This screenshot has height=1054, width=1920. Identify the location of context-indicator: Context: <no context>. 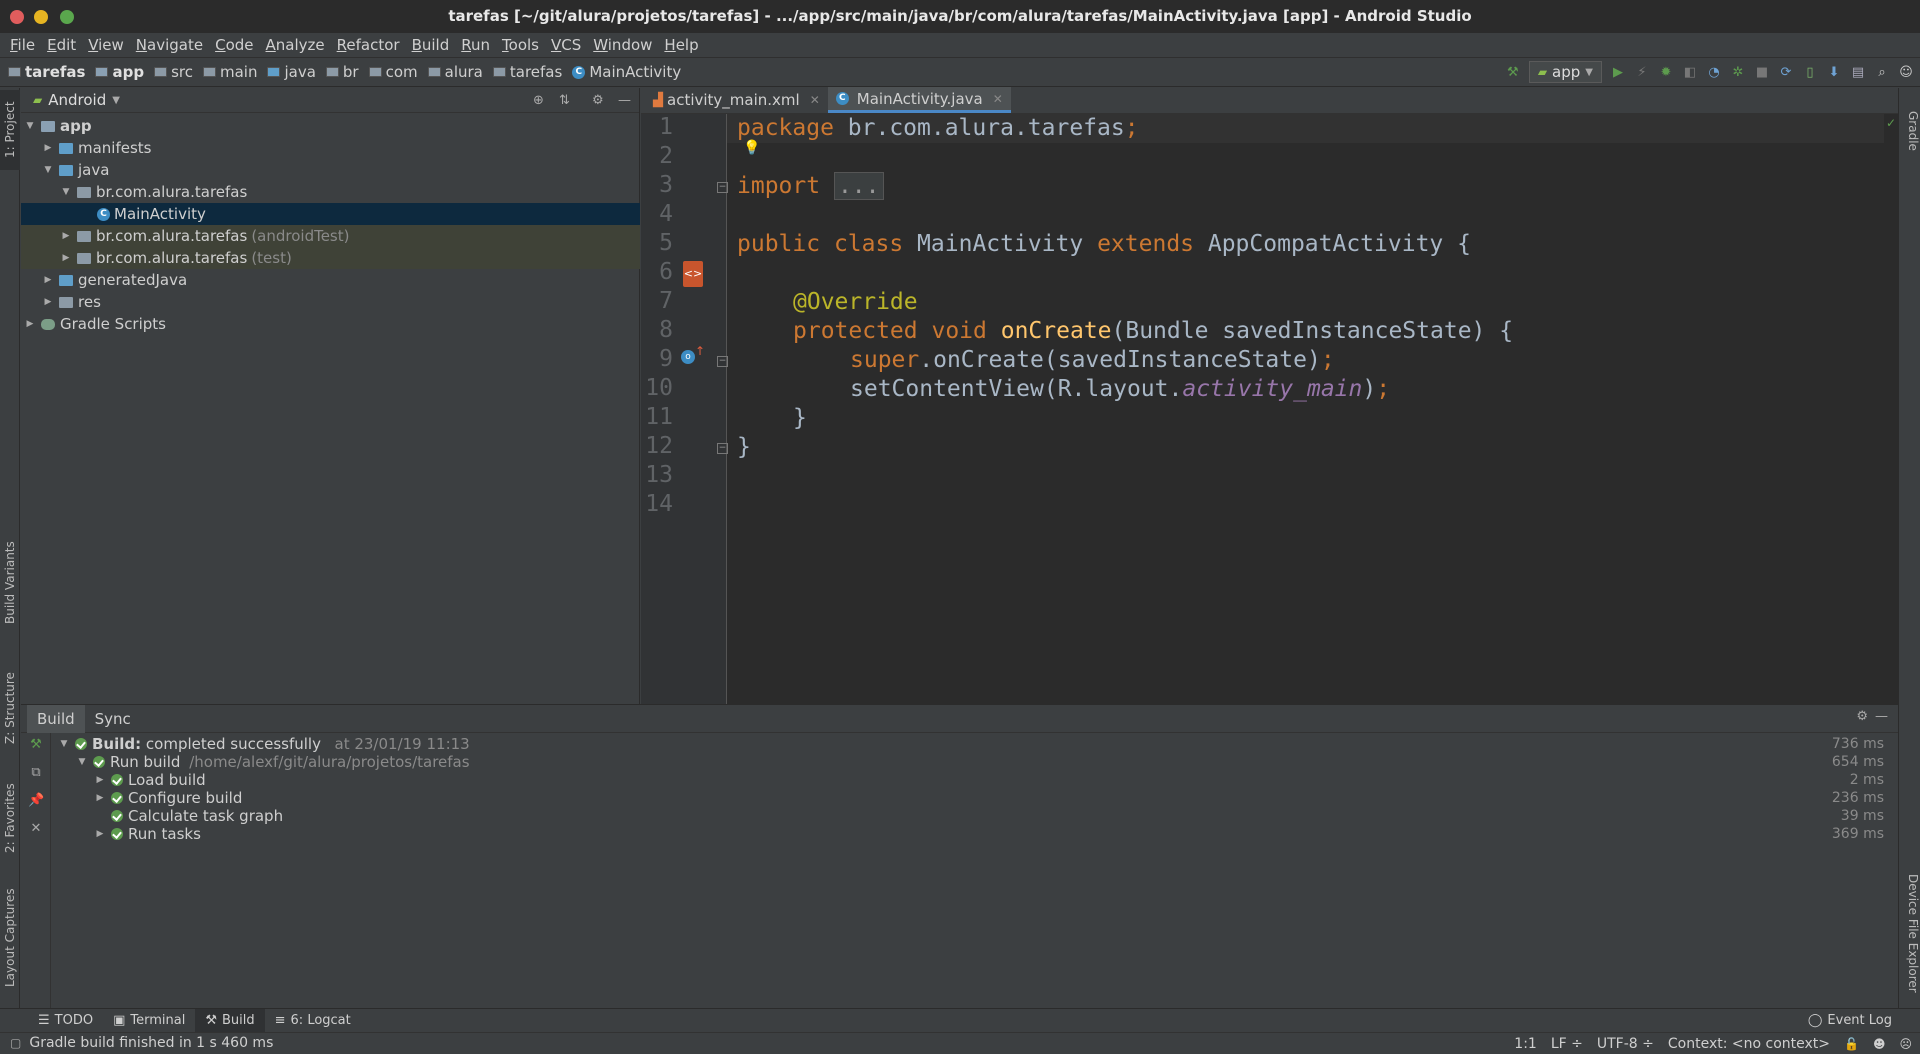
(1749, 1044).